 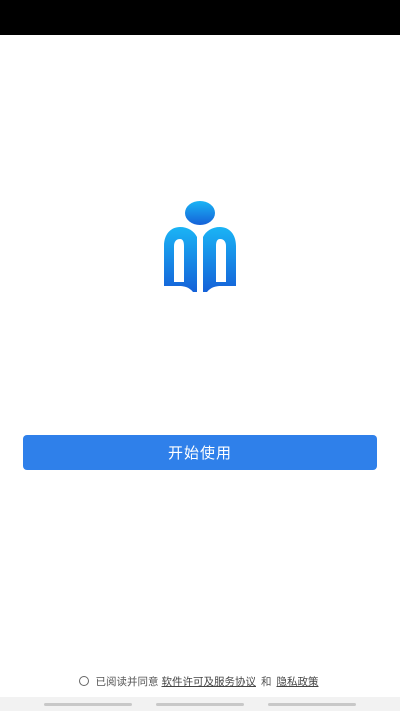 I want to click on agreement-prefix: 已阅读并同意, so click(x=127, y=681).